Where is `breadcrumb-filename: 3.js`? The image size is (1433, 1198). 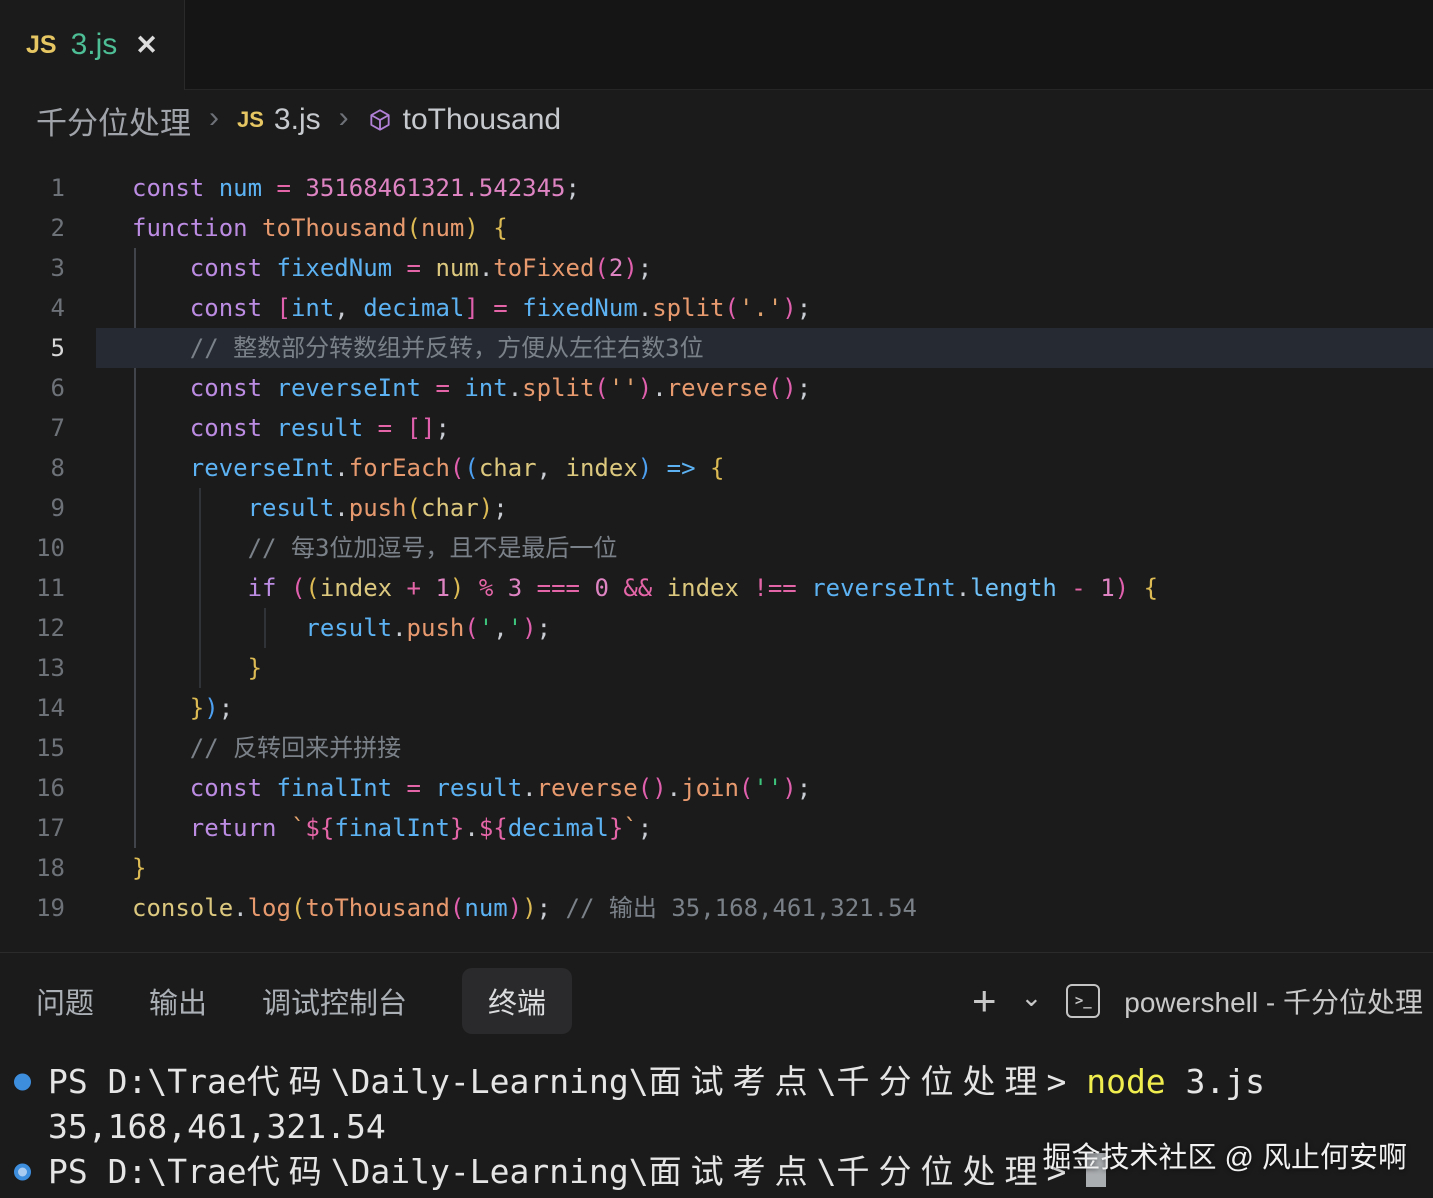 breadcrumb-filename: 3.js is located at coordinates (297, 119).